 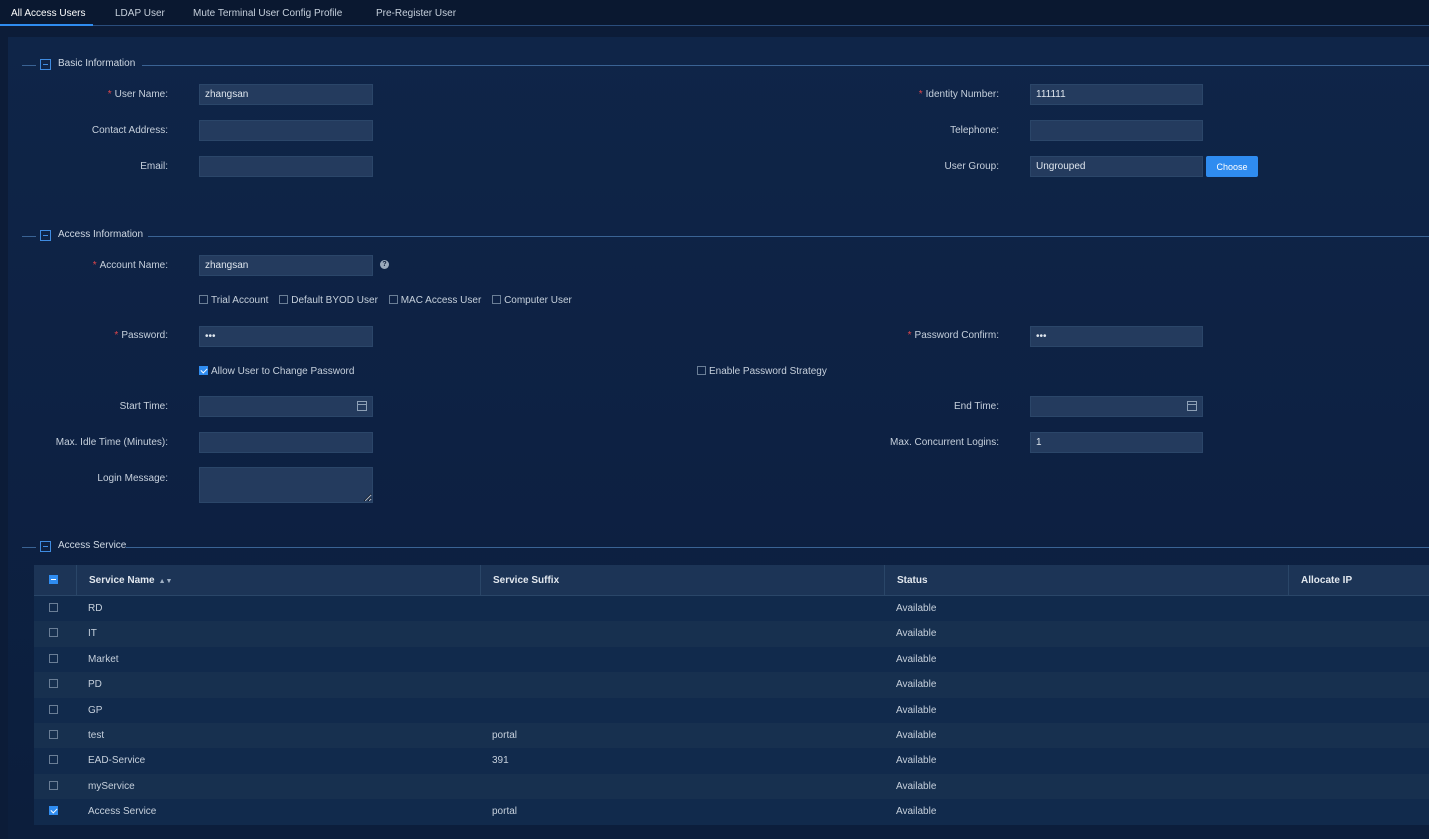 What do you see at coordinates (1116, 406) in the screenshot?
I see `end-time-picker` at bounding box center [1116, 406].